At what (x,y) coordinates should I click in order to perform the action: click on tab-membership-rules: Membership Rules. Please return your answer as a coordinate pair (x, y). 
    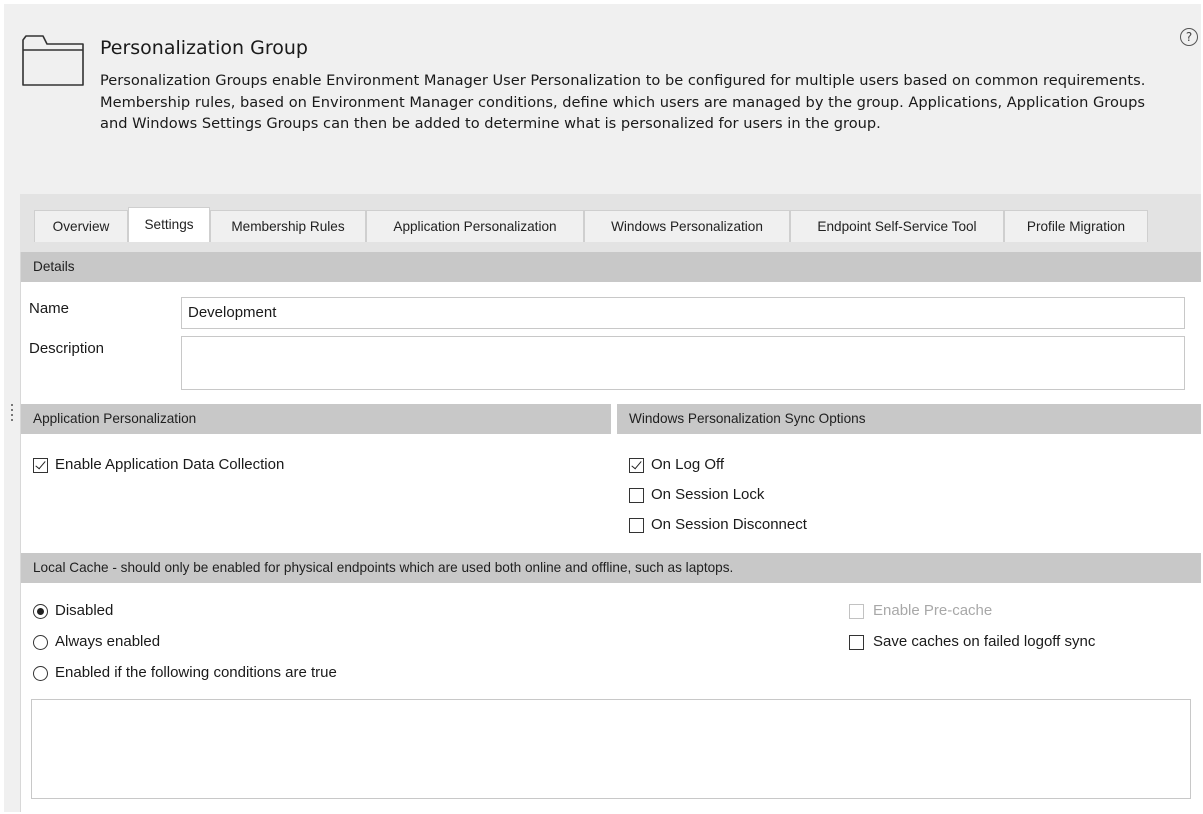
    Looking at the image, I should click on (288, 226).